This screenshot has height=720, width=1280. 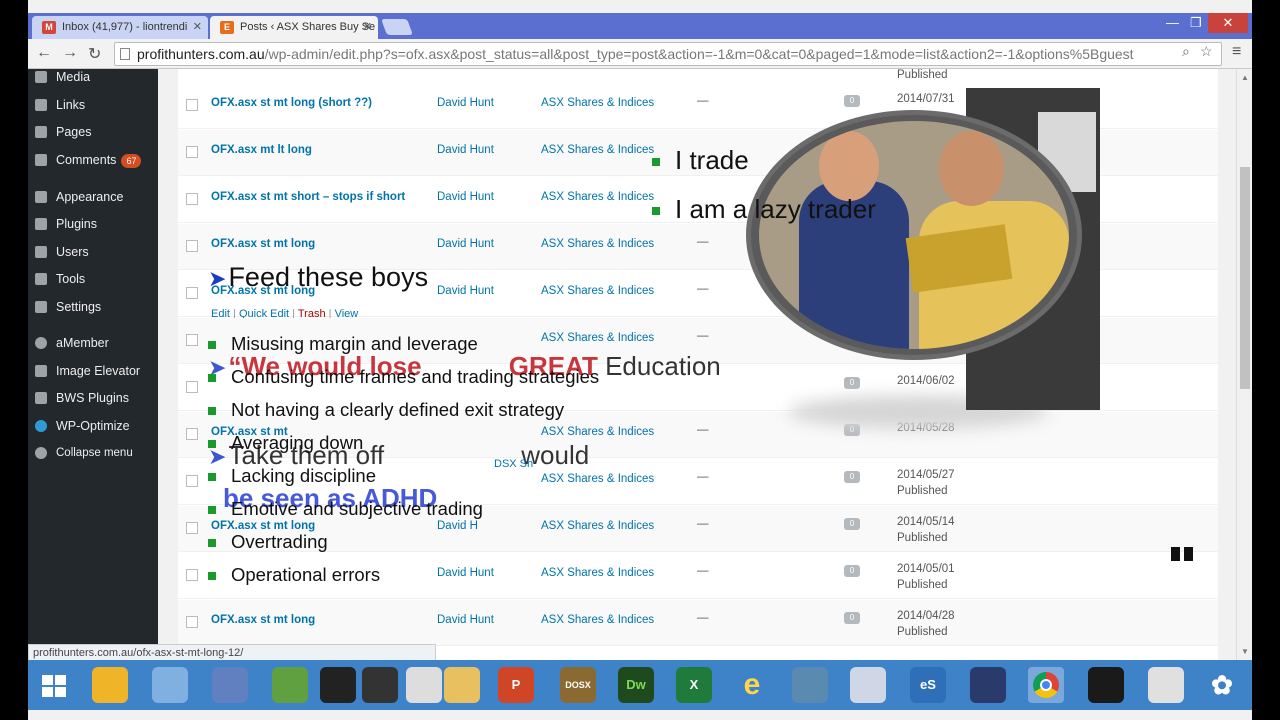 What do you see at coordinates (93, 160) in the screenshot?
I see `sidebar-item-comments: Comments 67` at bounding box center [93, 160].